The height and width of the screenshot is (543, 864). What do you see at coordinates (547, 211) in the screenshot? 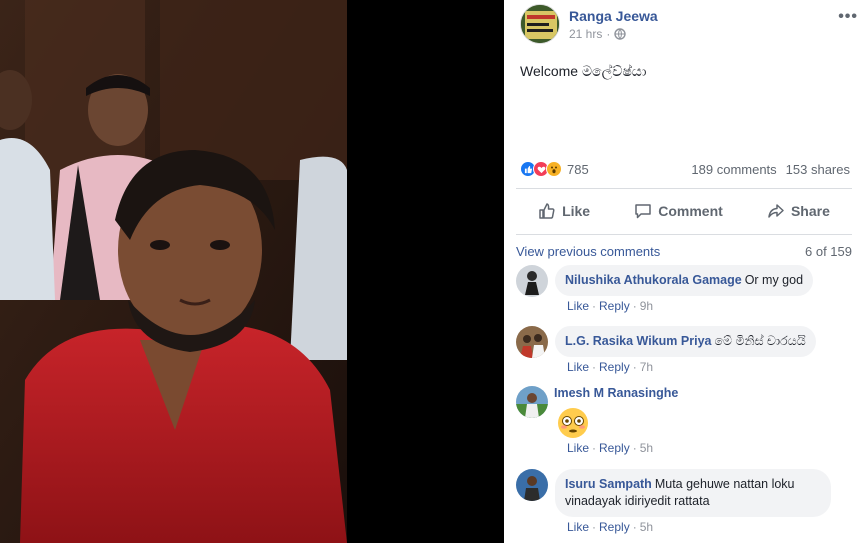
I see `thumbs-up-icon` at bounding box center [547, 211].